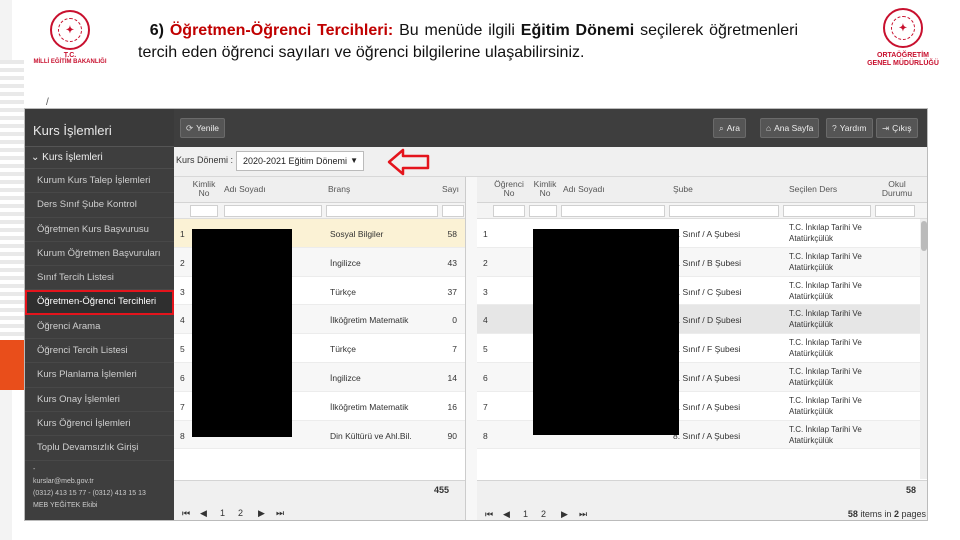 This screenshot has height=540, width=960. Describe the element at coordinates (886, 514) in the screenshot. I see `pager-info: 58 items in 2 pages` at that location.